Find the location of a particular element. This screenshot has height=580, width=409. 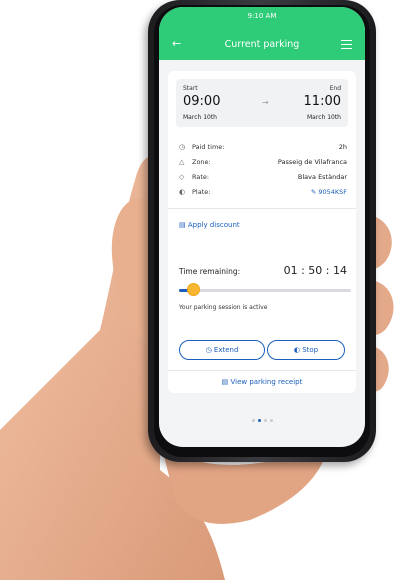

end-date: March 10th is located at coordinates (324, 117).